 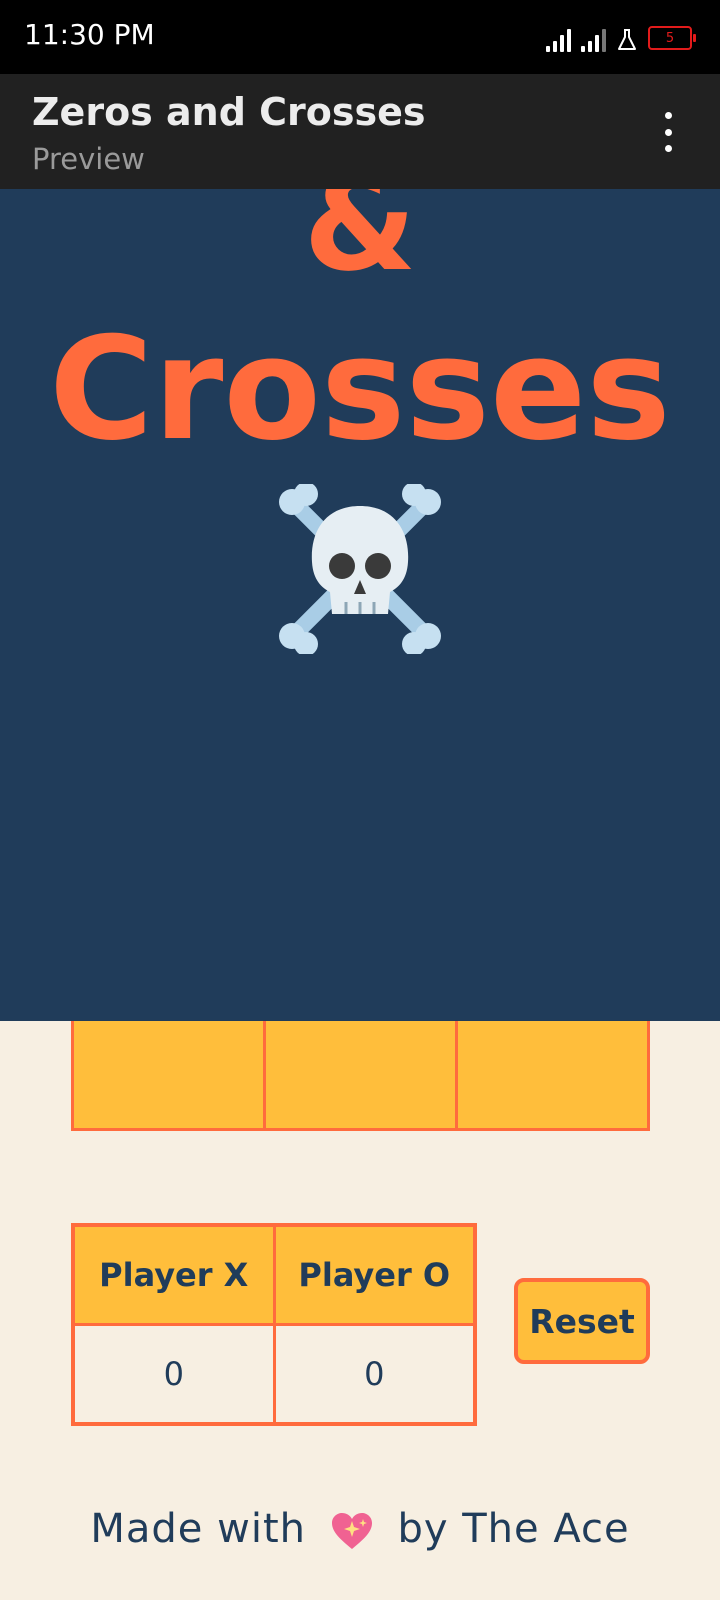 I want to click on status-time: 11:30 PM, so click(x=89, y=34).